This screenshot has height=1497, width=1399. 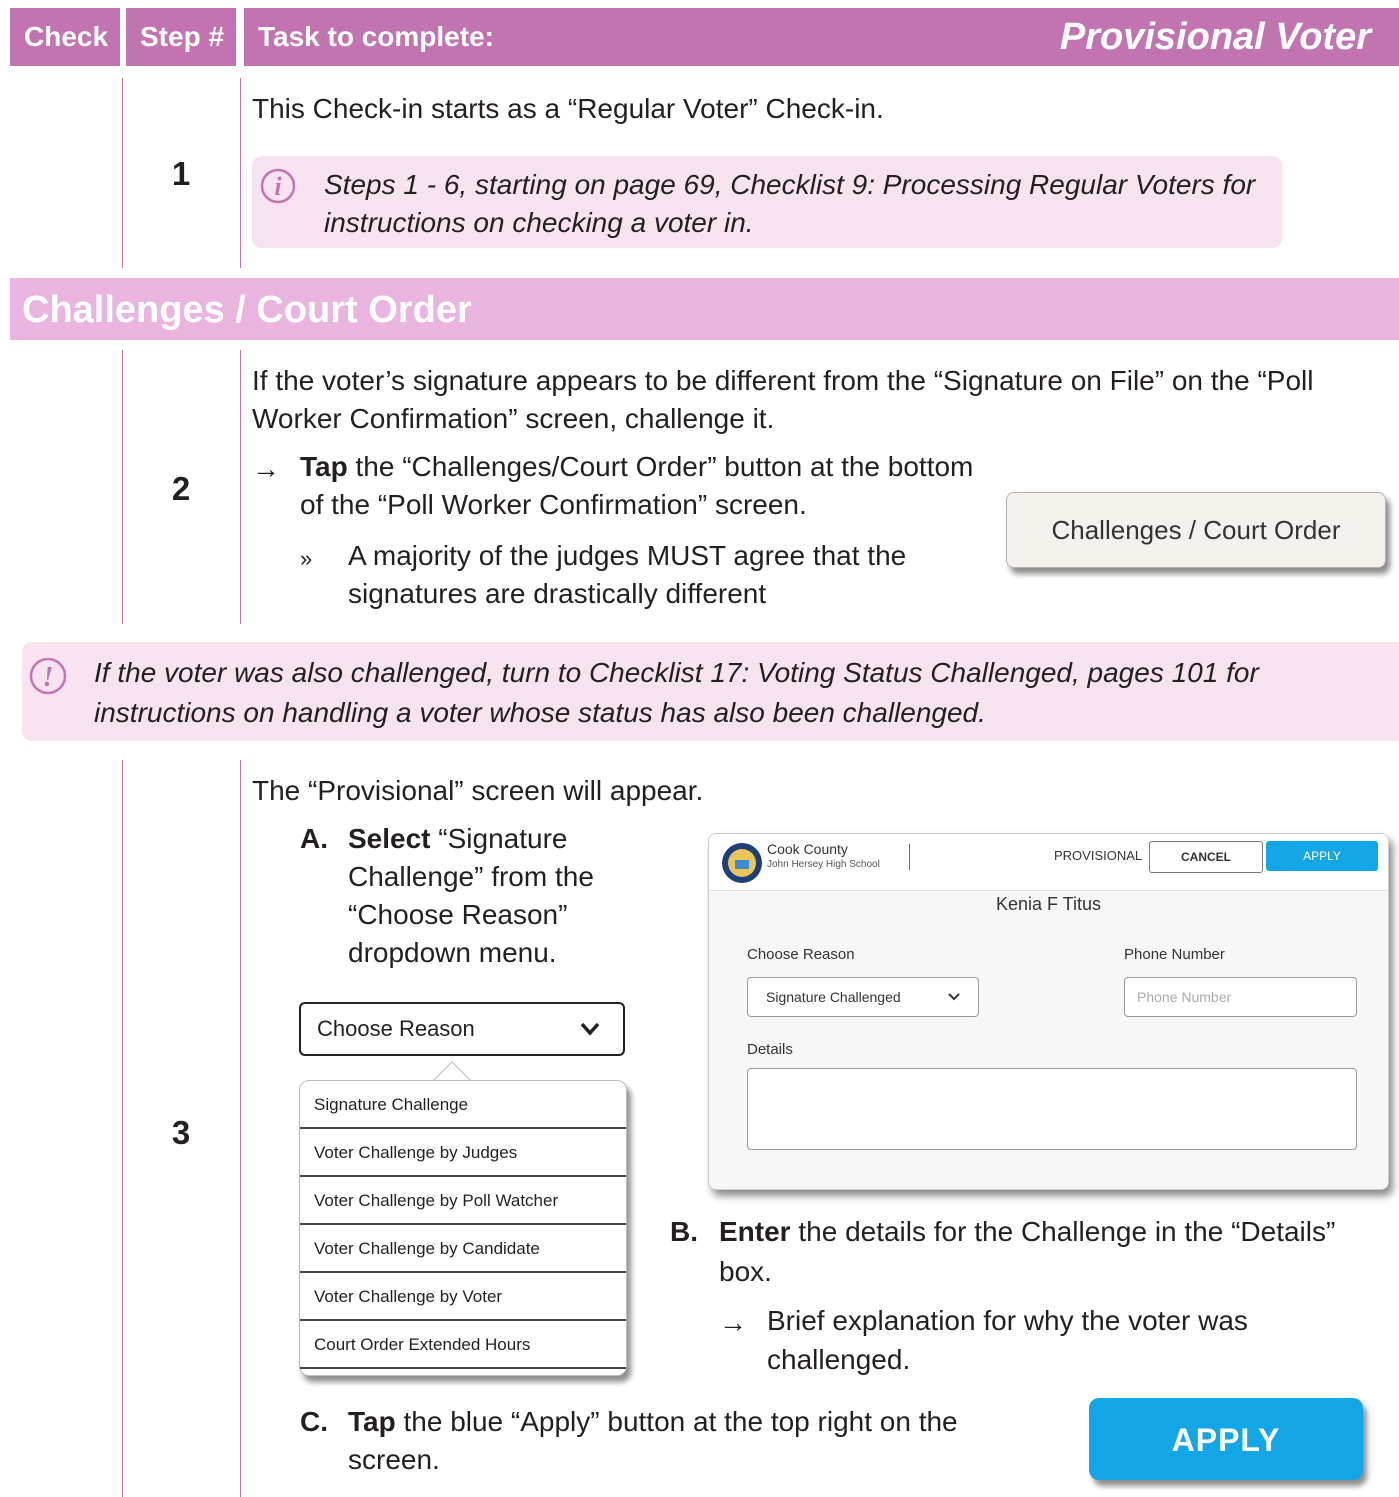 I want to click on choose-reason-label: Choose Reason, so click(x=801, y=954).